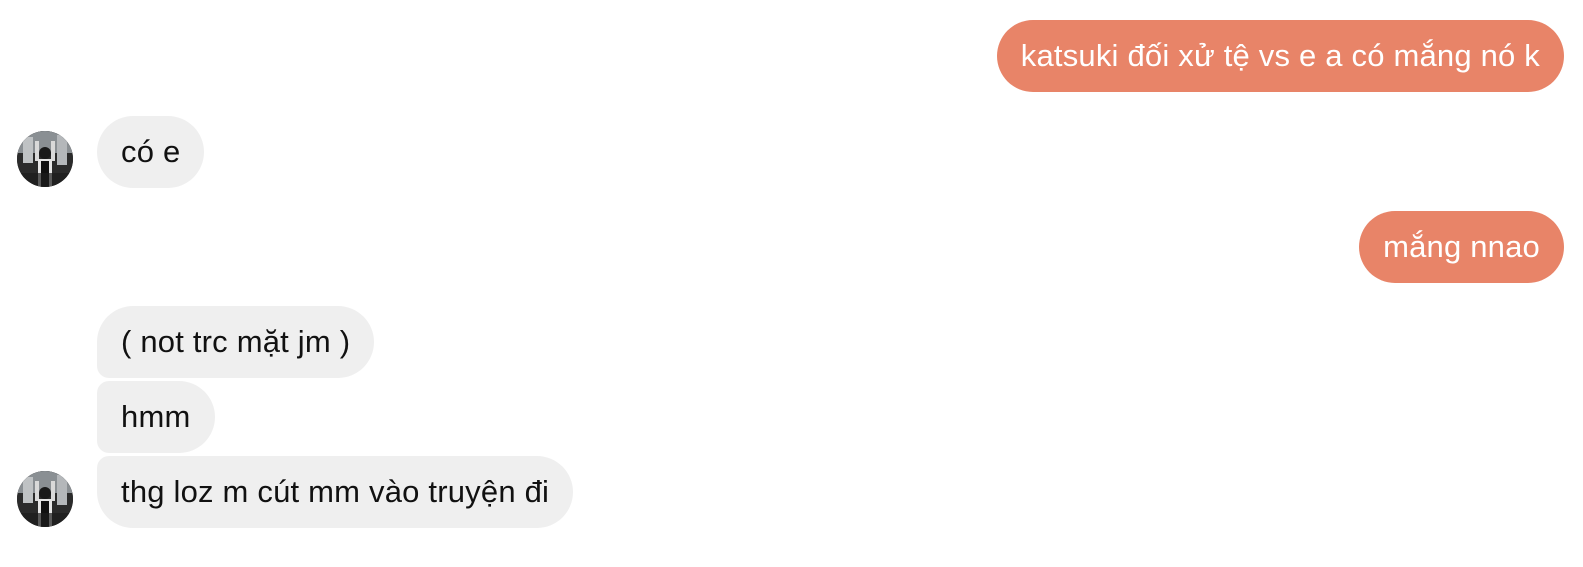  I want to click on message-bubble-incoming: ( not trc mặt jm ), so click(236, 342).